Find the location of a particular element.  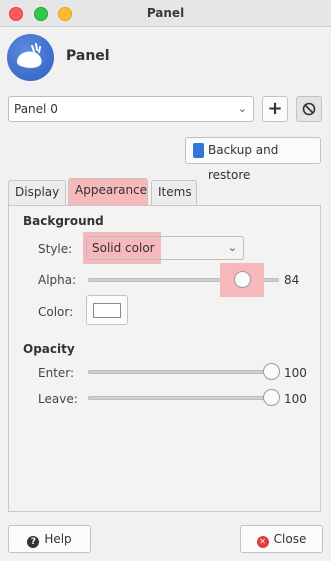

leave-slider-knob is located at coordinates (271, 397).